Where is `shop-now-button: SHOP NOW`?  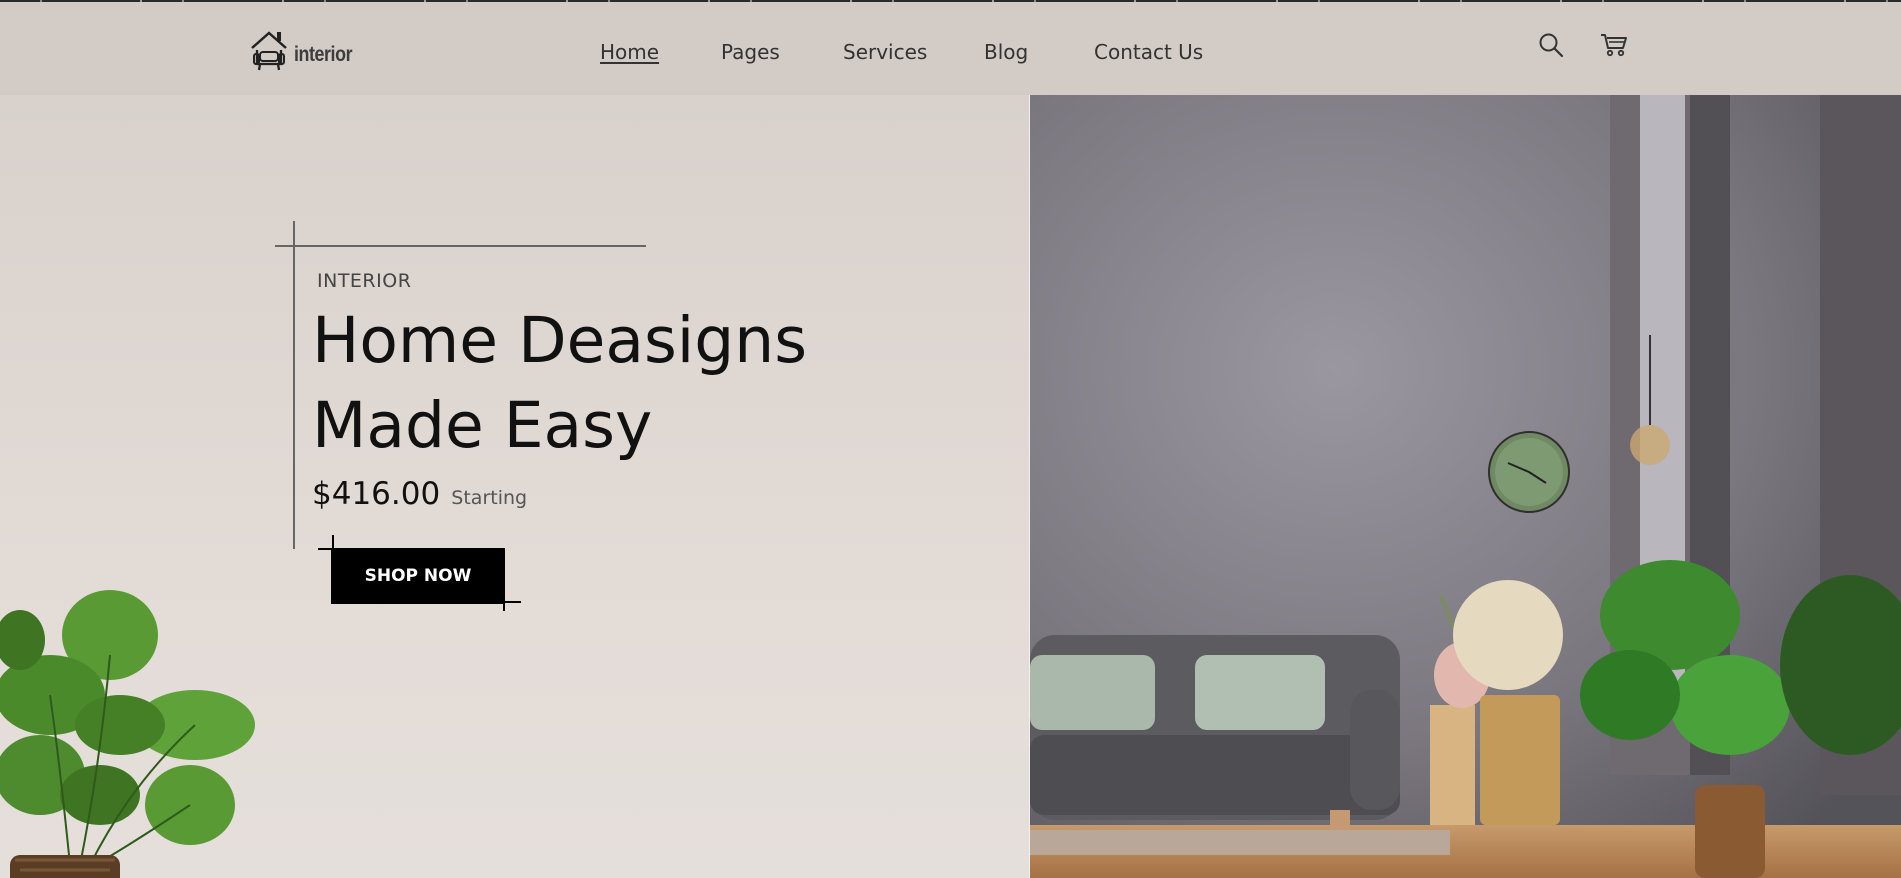
shop-now-button: SHOP NOW is located at coordinates (418, 576).